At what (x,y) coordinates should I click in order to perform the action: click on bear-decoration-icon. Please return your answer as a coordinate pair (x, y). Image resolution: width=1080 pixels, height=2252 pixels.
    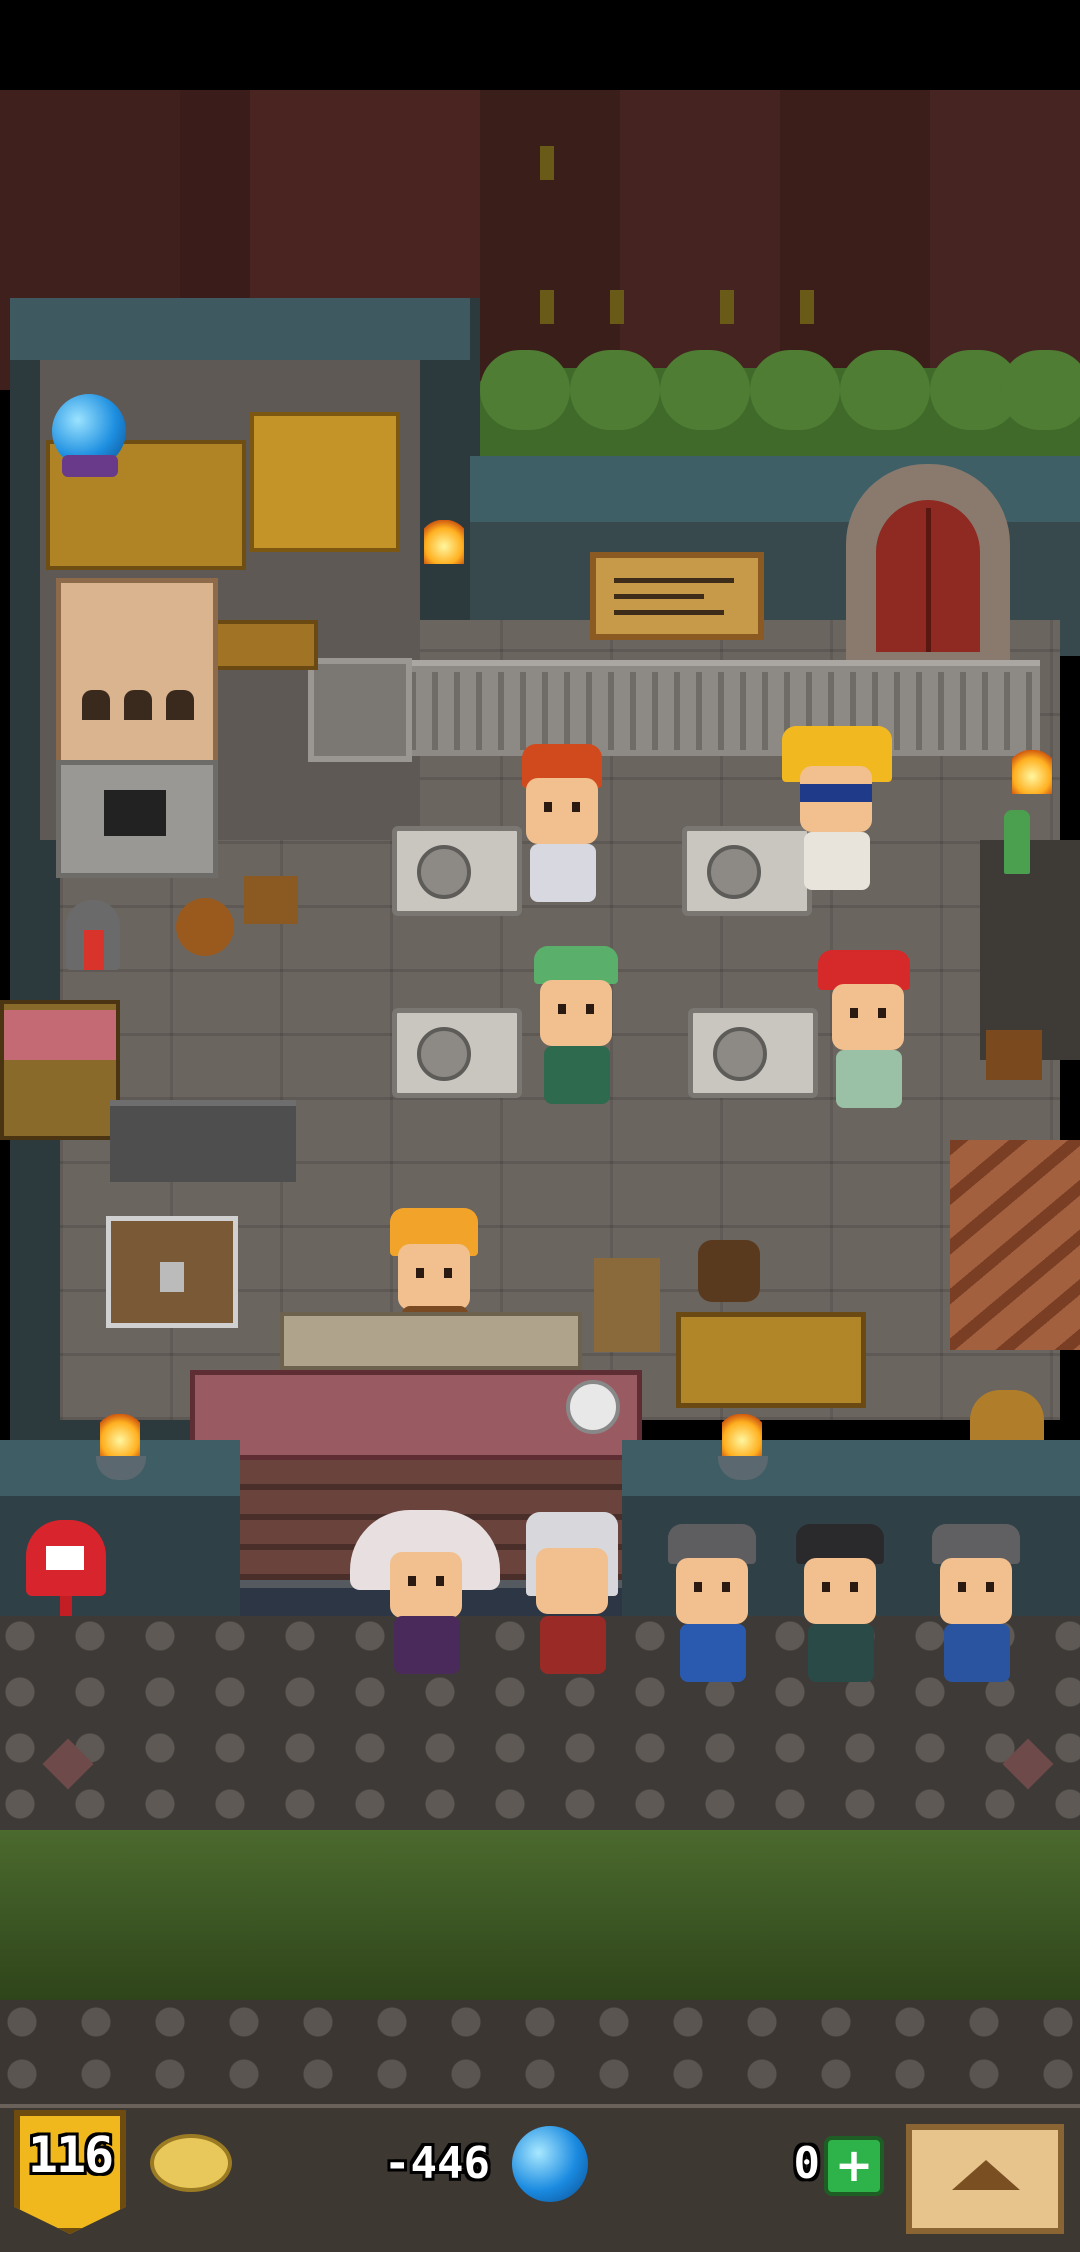
    Looking at the image, I should click on (729, 1271).